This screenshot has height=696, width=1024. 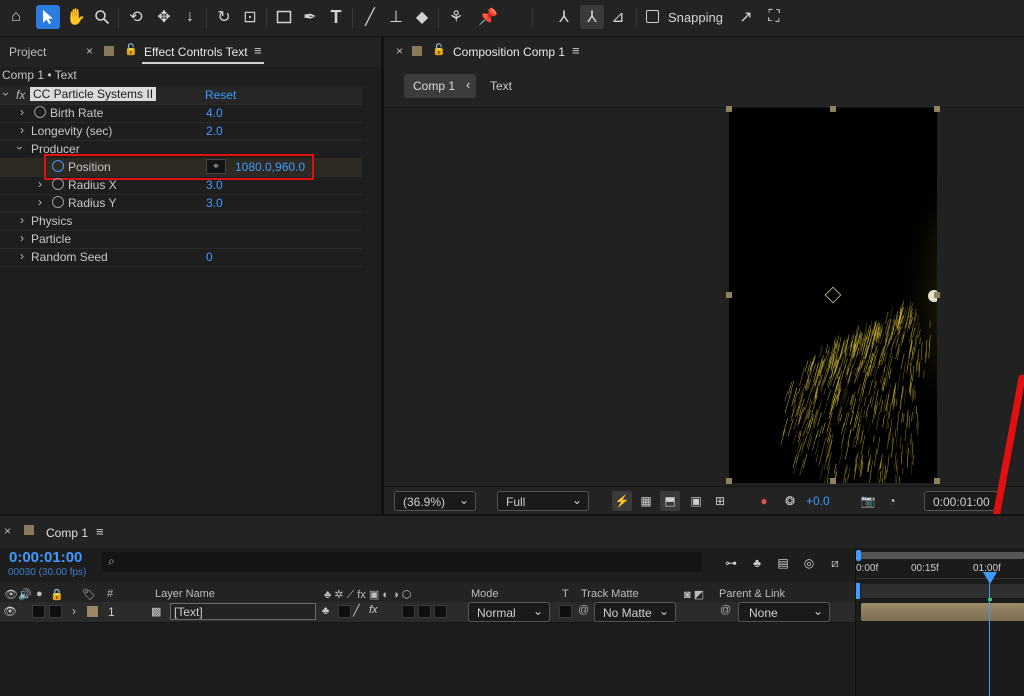 I want to click on show-snapshot-icon: ◔, so click(x=892, y=501).